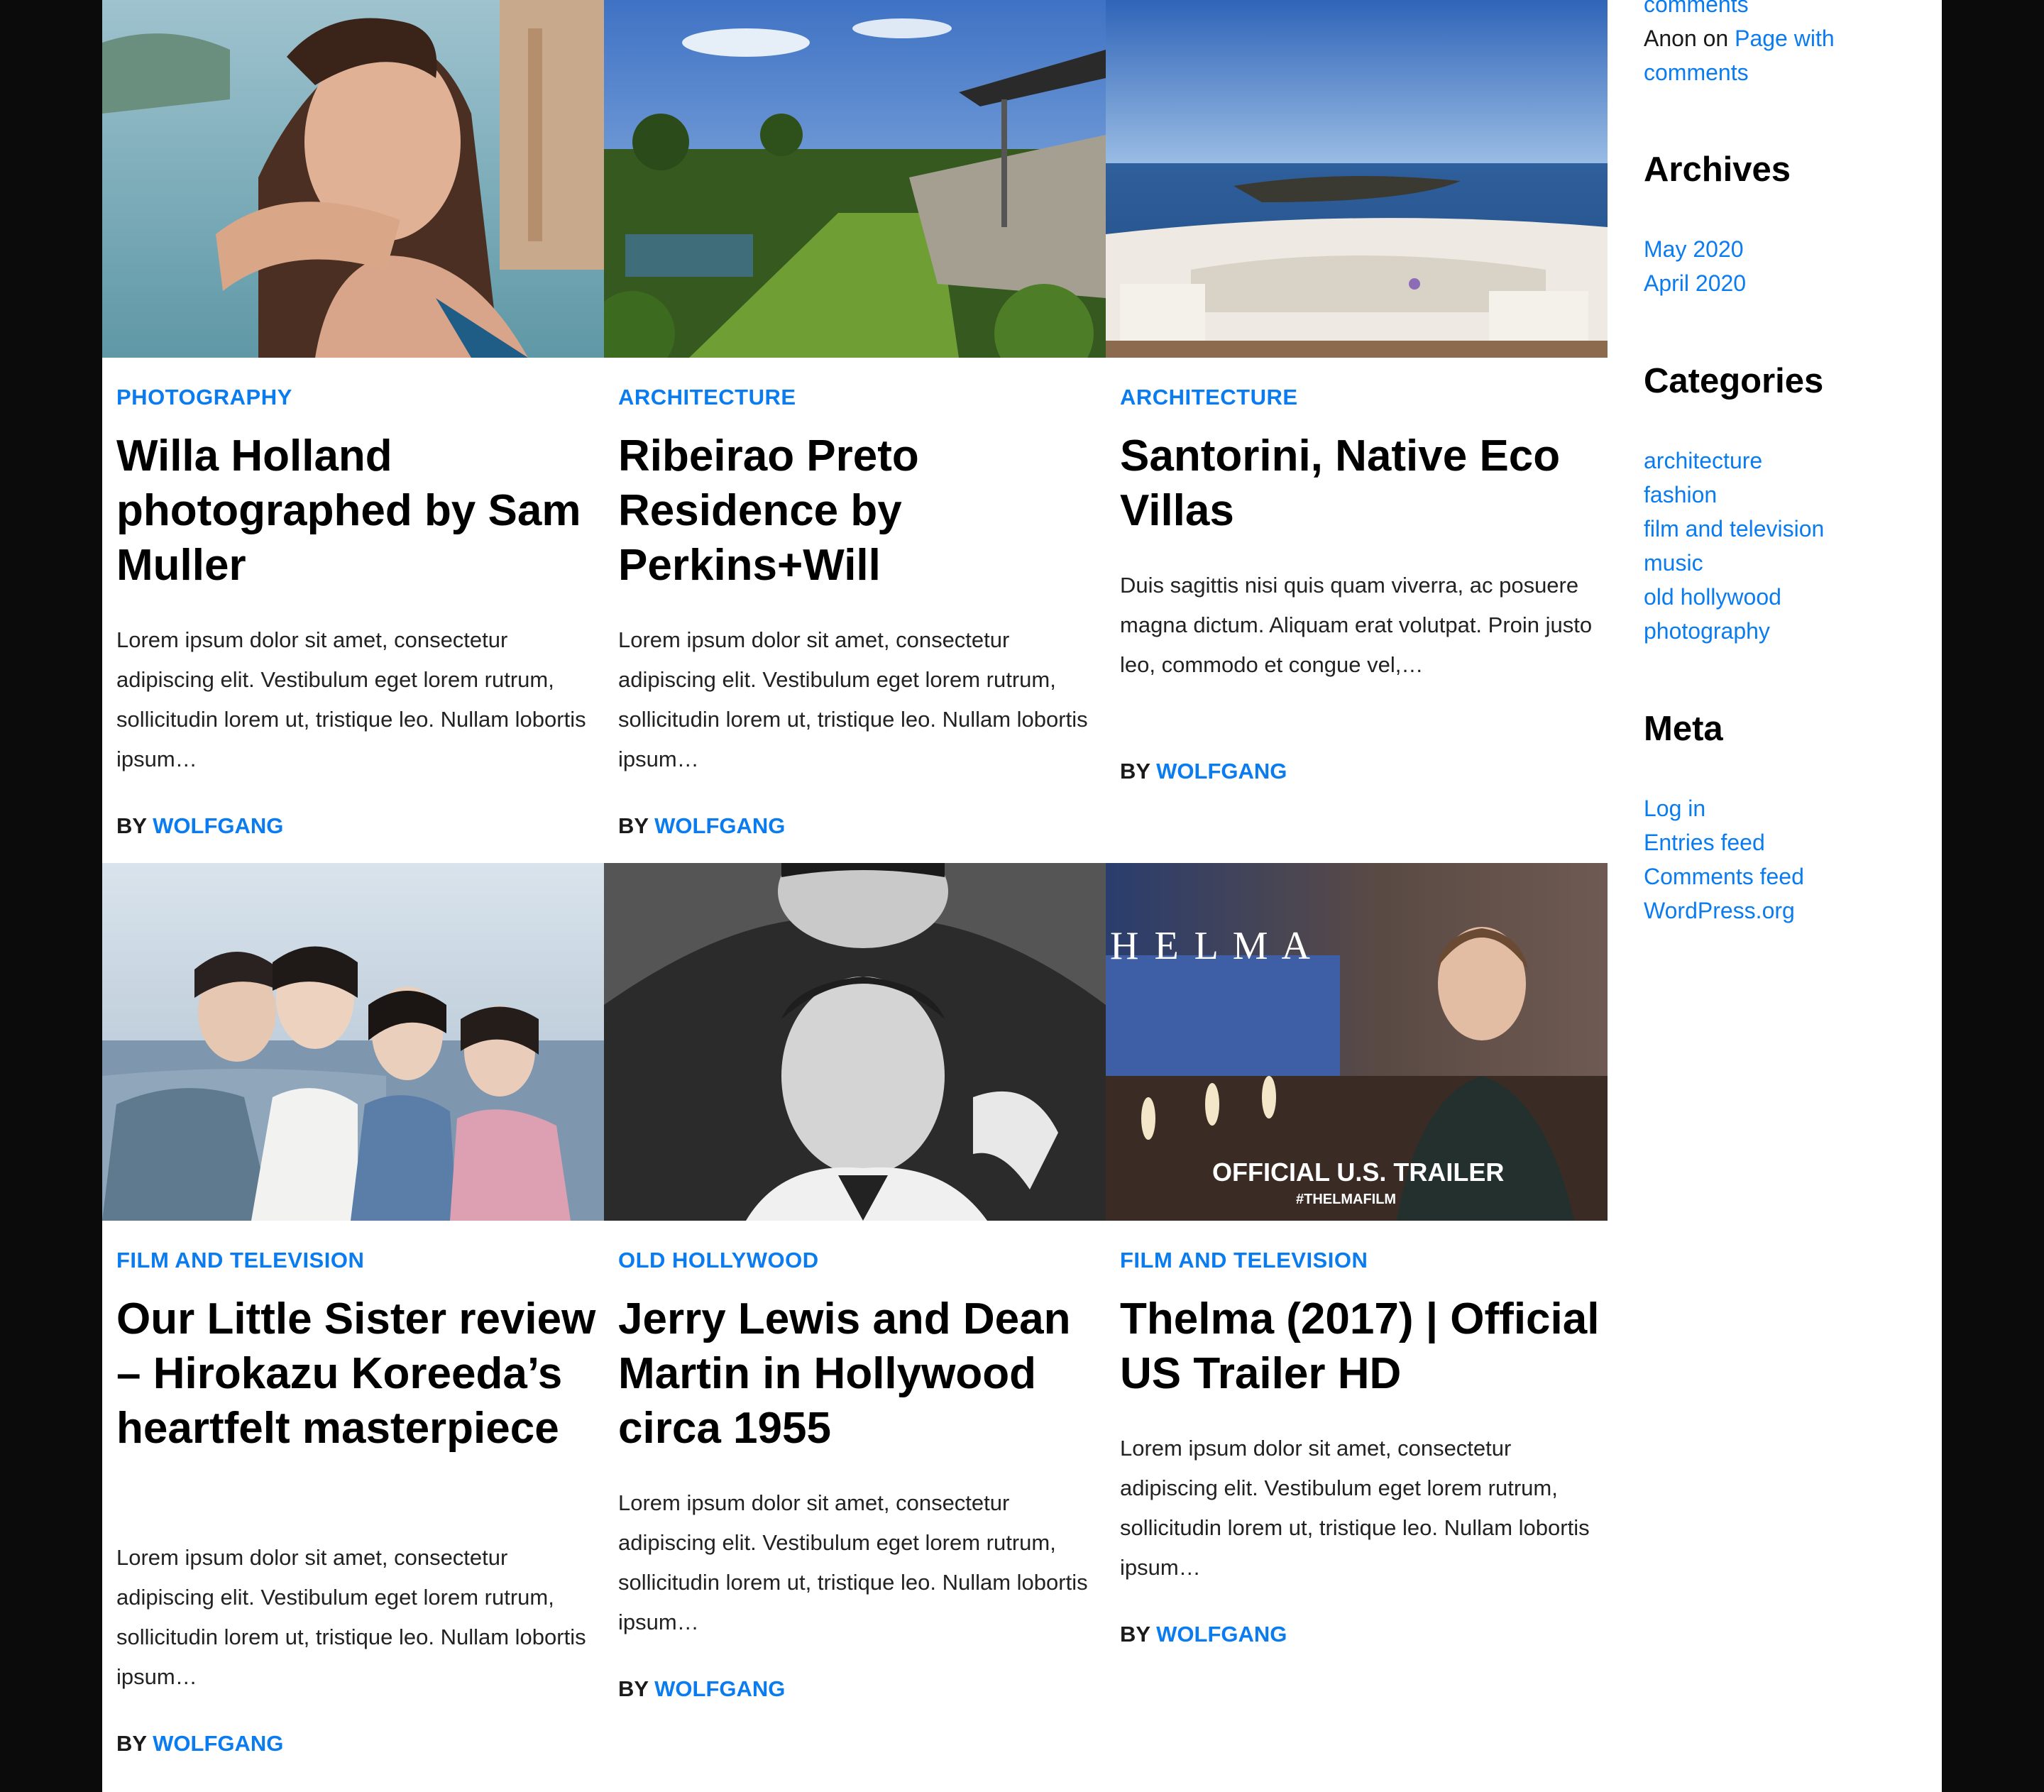 This screenshot has width=2044, height=1792. I want to click on post-title: Thelma (2017) | Official US Trailer HD, so click(1361, 1346).